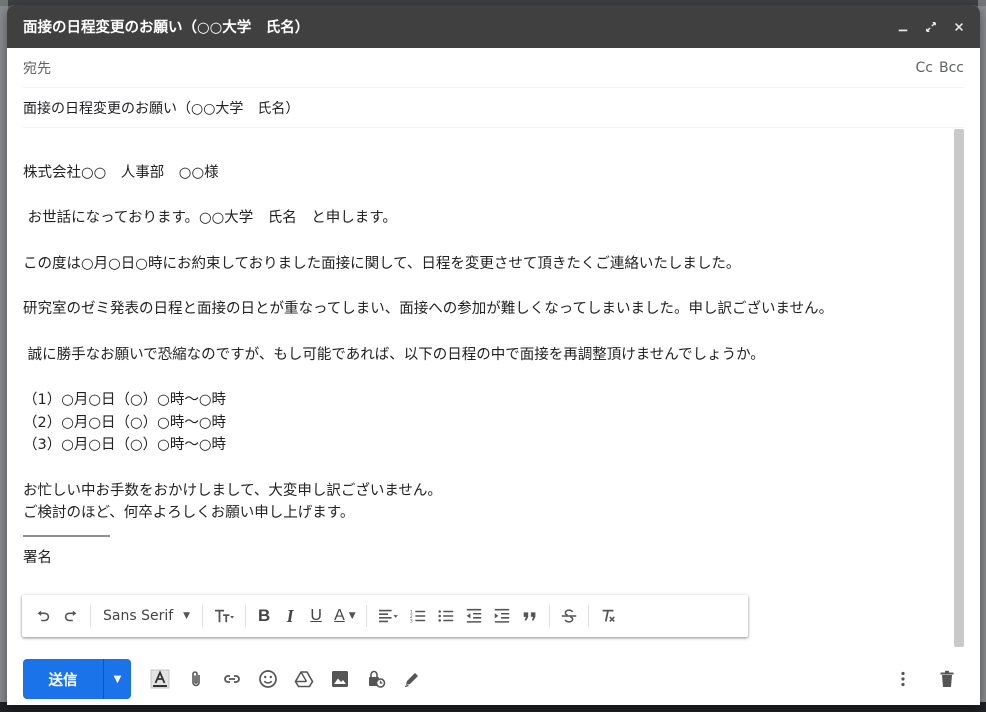 This screenshot has height=712, width=986. I want to click on indent-more-icon, so click(502, 616).